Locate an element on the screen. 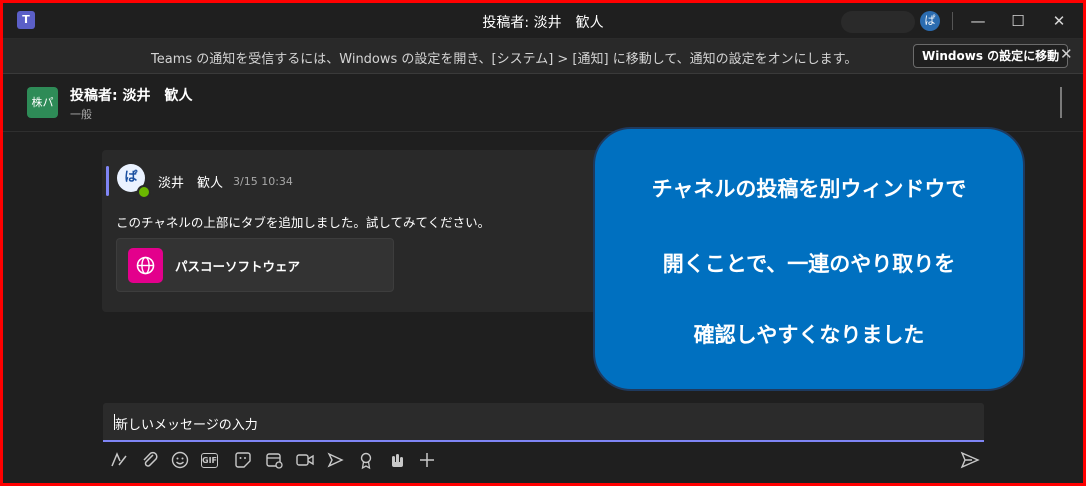  callout-line-3: 確認しやすくなりました is located at coordinates (809, 335).